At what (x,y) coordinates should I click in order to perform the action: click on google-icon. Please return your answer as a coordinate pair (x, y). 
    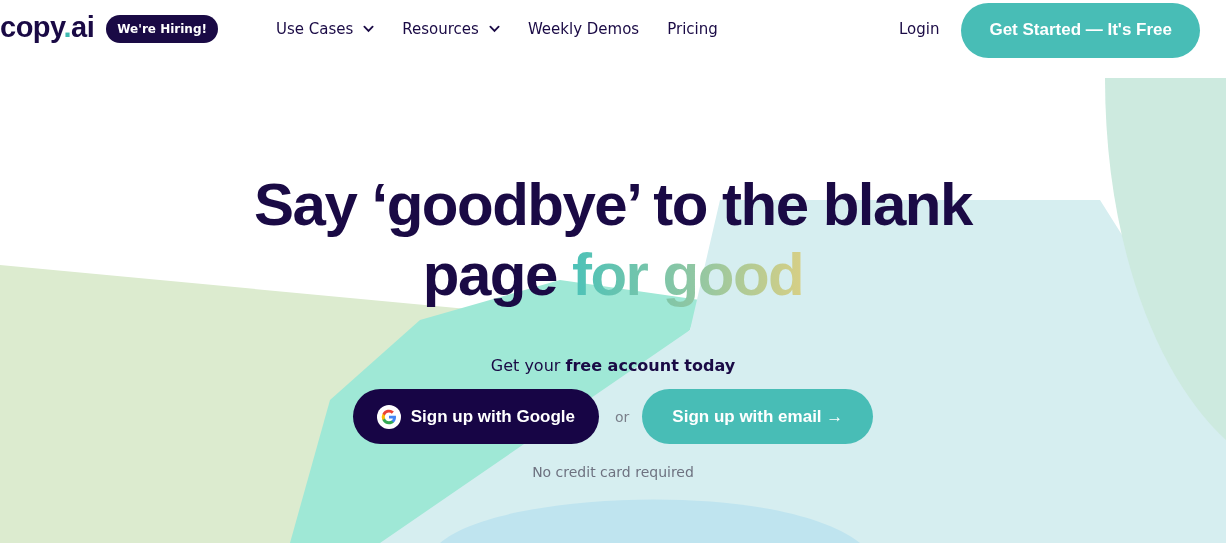
    Looking at the image, I should click on (388, 416).